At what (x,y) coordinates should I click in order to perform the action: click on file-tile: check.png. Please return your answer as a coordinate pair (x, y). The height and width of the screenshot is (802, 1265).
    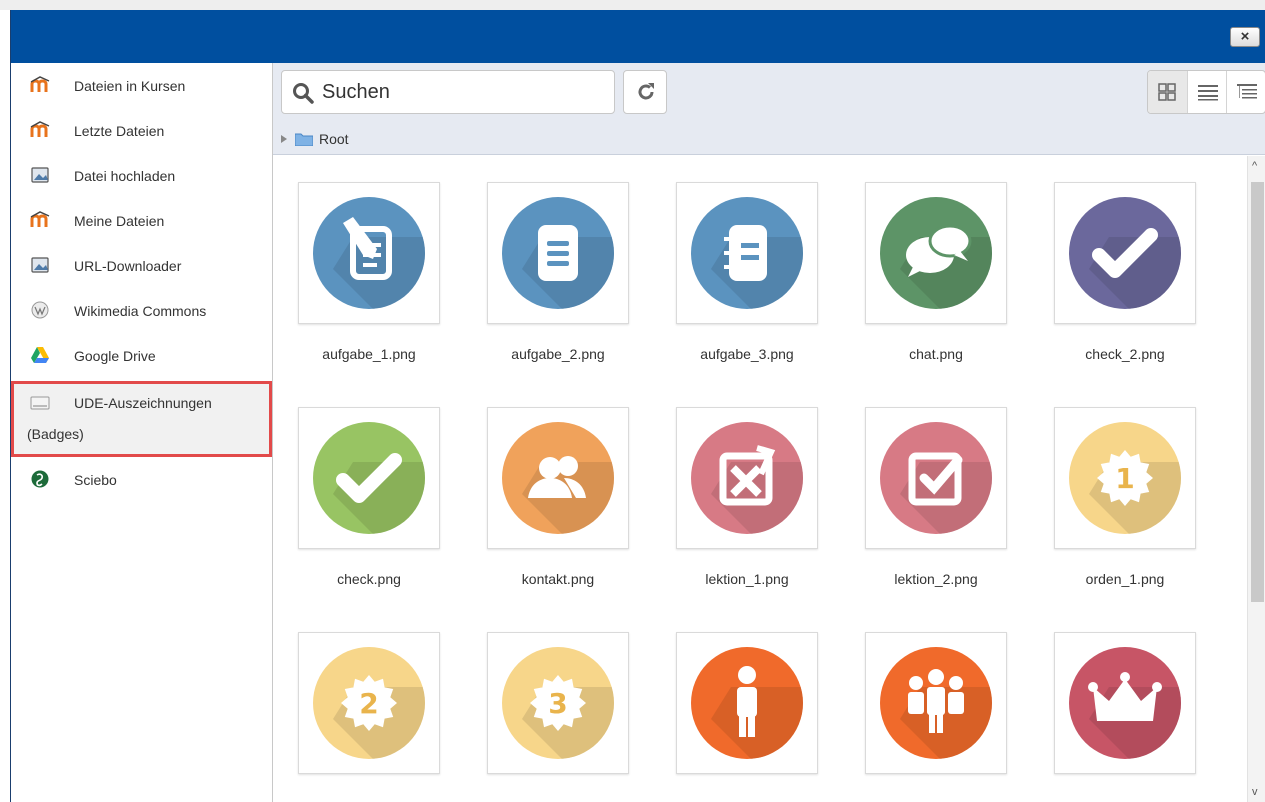
    Looking at the image, I should click on (375, 506).